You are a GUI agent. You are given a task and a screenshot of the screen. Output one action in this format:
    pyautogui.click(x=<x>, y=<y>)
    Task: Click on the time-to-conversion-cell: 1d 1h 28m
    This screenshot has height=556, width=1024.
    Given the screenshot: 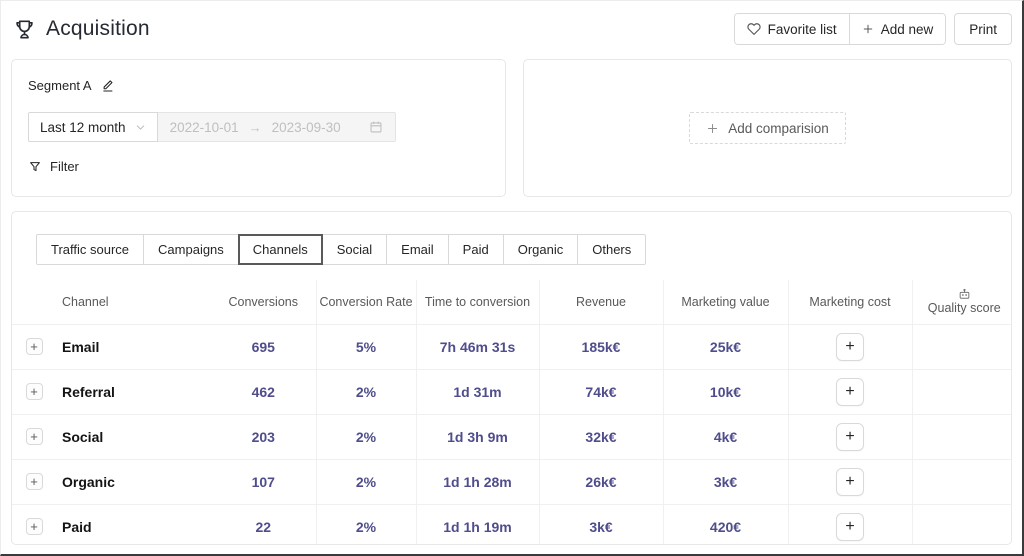 What is the action you would take?
    pyautogui.click(x=477, y=482)
    